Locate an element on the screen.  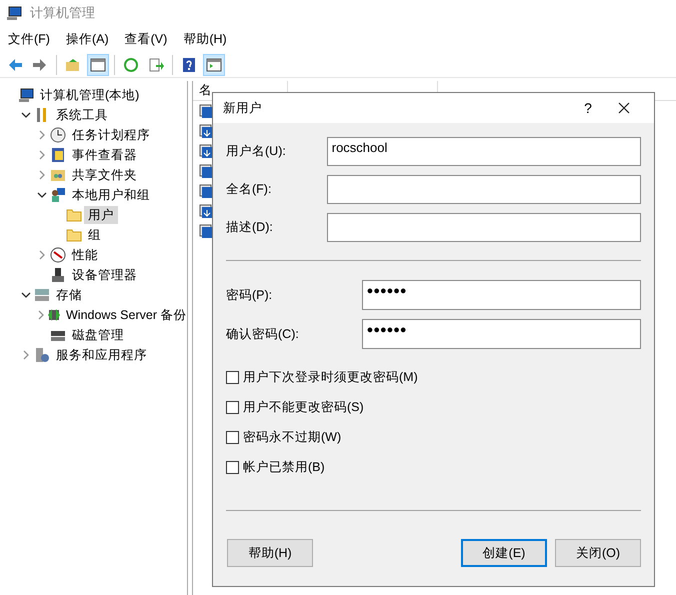
tree-item: 事件查看器 is located at coordinates (104, 155).